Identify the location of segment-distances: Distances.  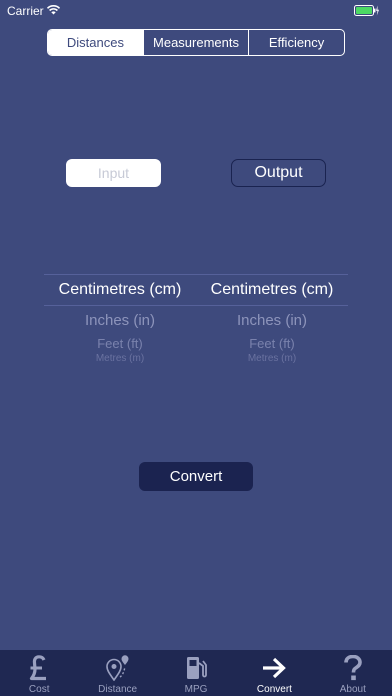
(95, 42).